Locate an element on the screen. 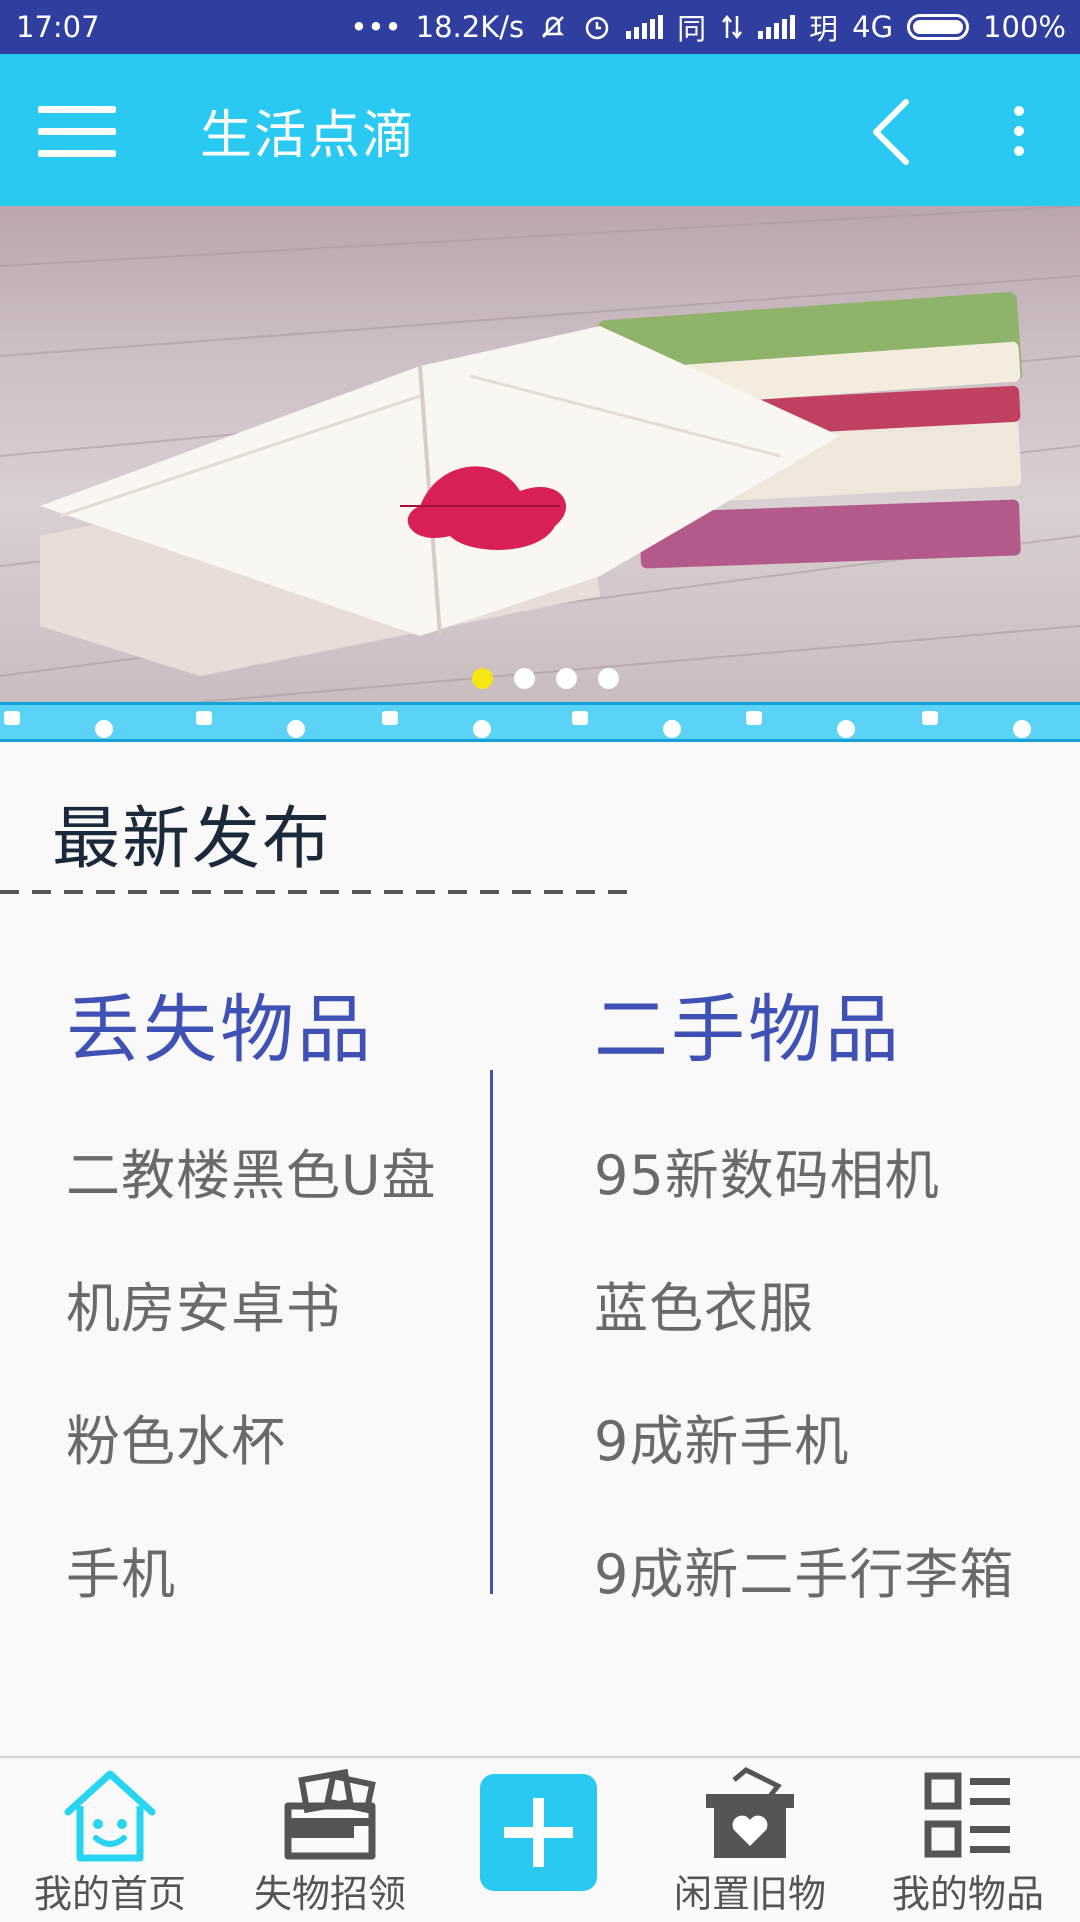 Image resolution: width=1080 pixels, height=1922 pixels. tab-label: 失物招领 is located at coordinates (329, 1894).